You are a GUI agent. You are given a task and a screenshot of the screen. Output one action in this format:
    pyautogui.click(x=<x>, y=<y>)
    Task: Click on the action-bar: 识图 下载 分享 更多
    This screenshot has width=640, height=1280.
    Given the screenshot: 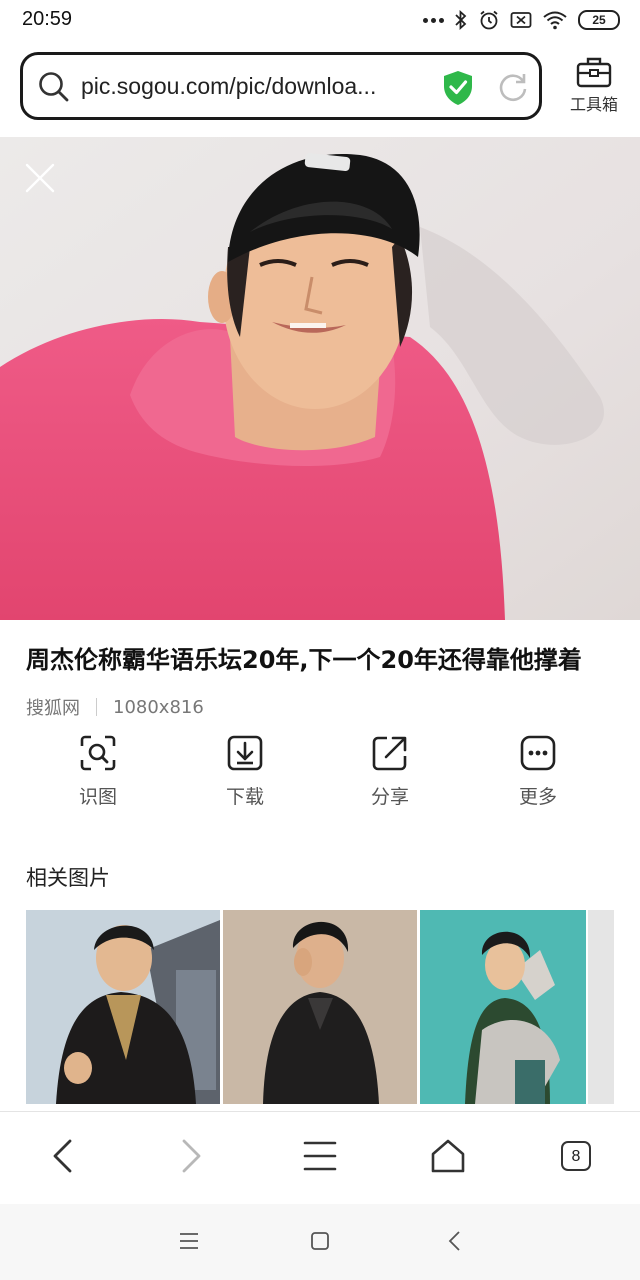 What is the action you would take?
    pyautogui.click(x=320, y=774)
    